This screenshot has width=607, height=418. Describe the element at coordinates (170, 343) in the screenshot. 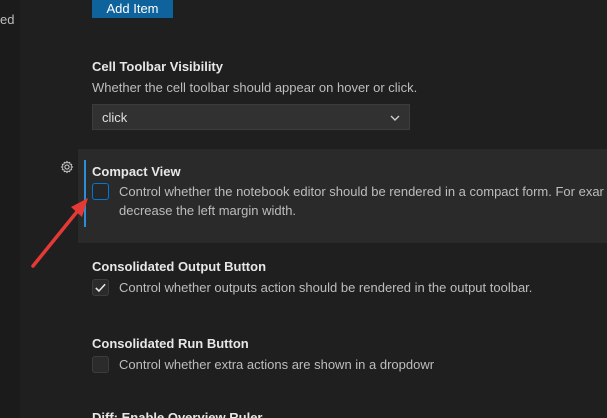

I see `consolidated-run-button-title: Consolidated Run Button` at that location.